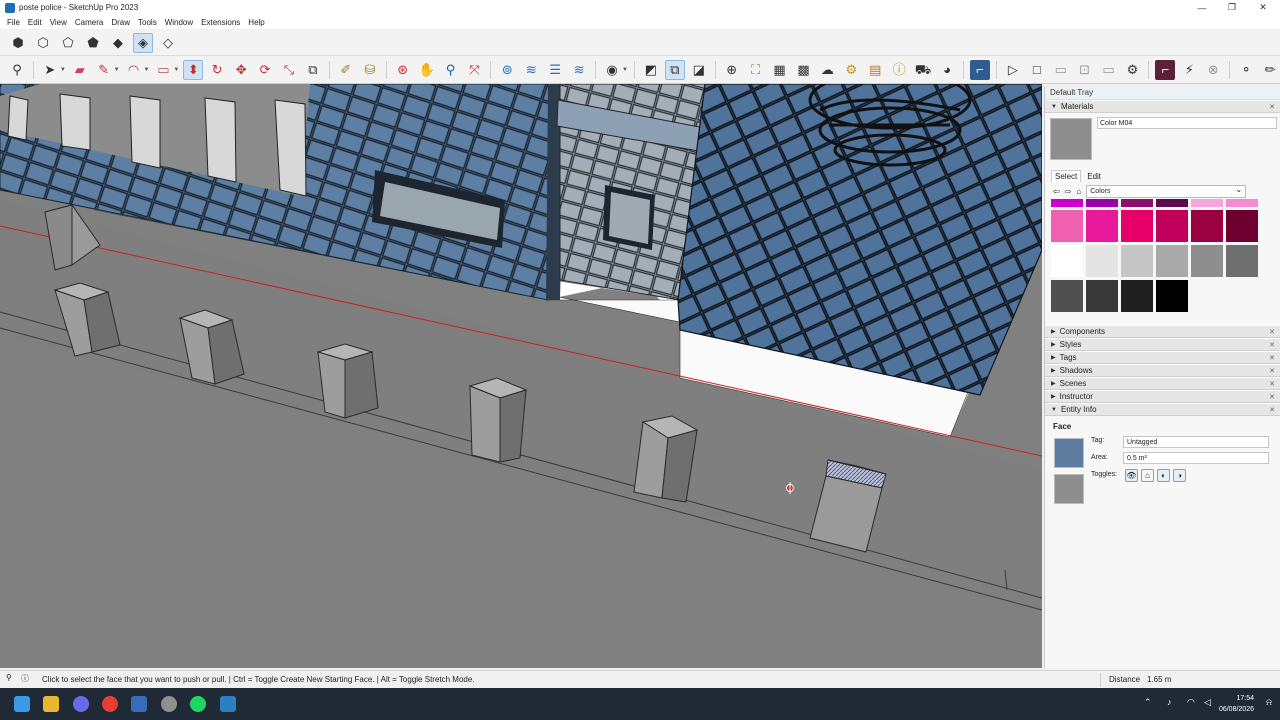  What do you see at coordinates (1085, 70) in the screenshot?
I see `camera-icon: ⊡` at bounding box center [1085, 70].